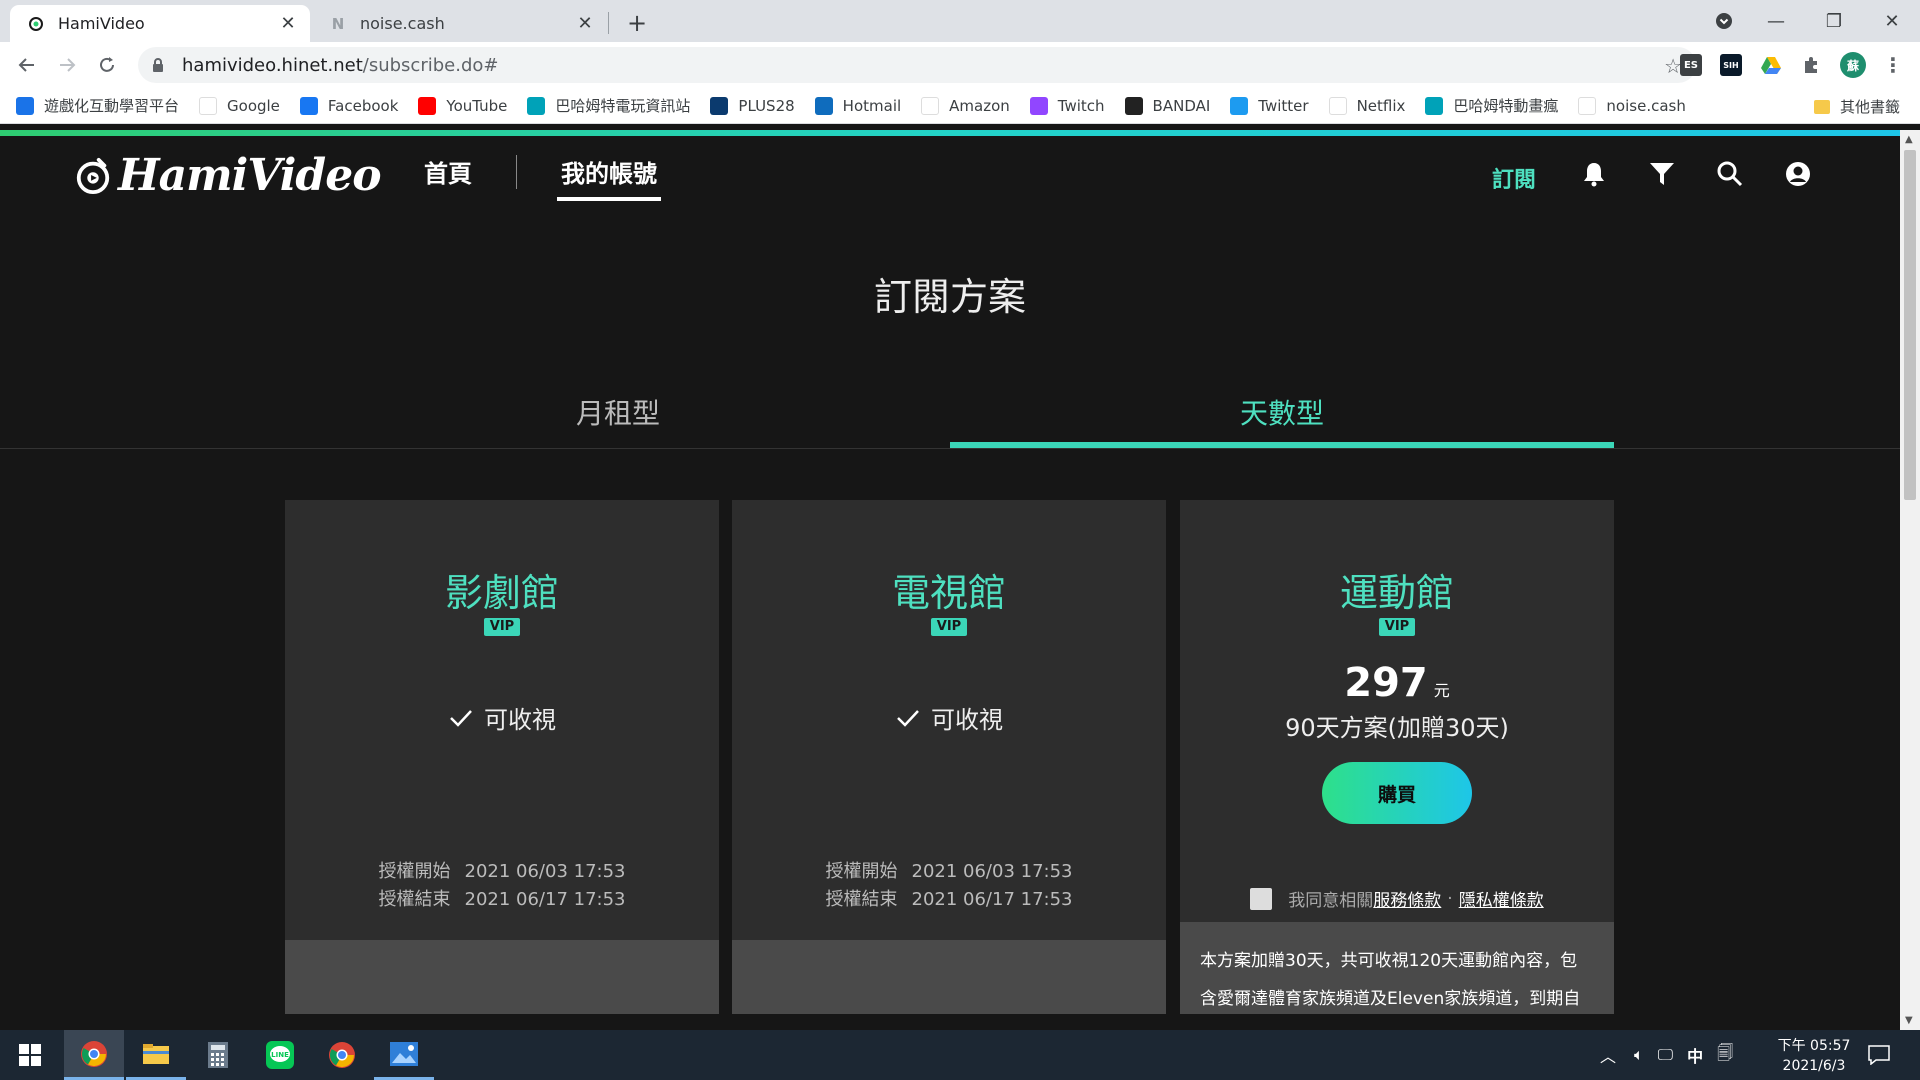 The image size is (1920, 1080). What do you see at coordinates (1639, 1055) in the screenshot?
I see `volume-icon: 🔈︎` at bounding box center [1639, 1055].